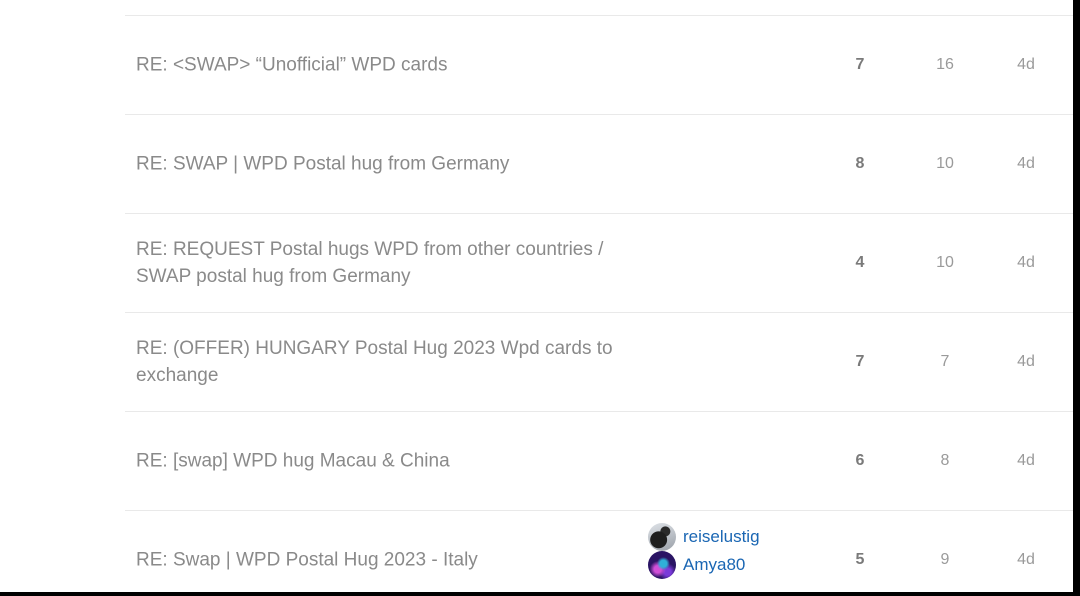  What do you see at coordinates (714, 565) in the screenshot?
I see `poster-username: Amya80` at bounding box center [714, 565].